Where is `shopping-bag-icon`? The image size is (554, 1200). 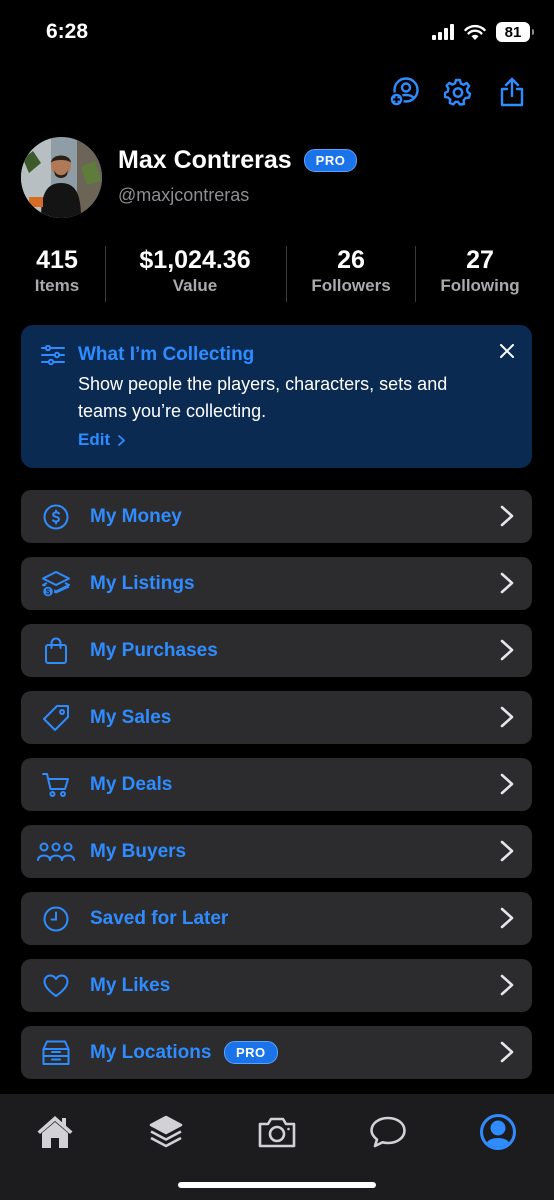
shopping-bag-icon is located at coordinates (56, 651).